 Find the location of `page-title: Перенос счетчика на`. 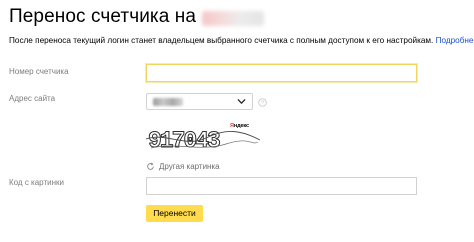

page-title: Перенос счетчика на is located at coordinates (103, 16).